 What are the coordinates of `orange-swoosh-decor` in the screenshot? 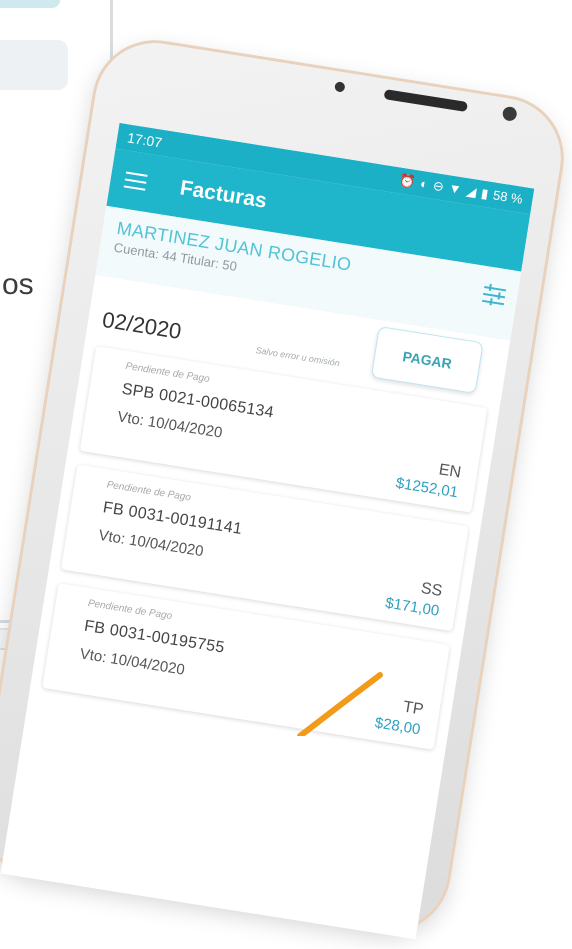 It's located at (340, 704).